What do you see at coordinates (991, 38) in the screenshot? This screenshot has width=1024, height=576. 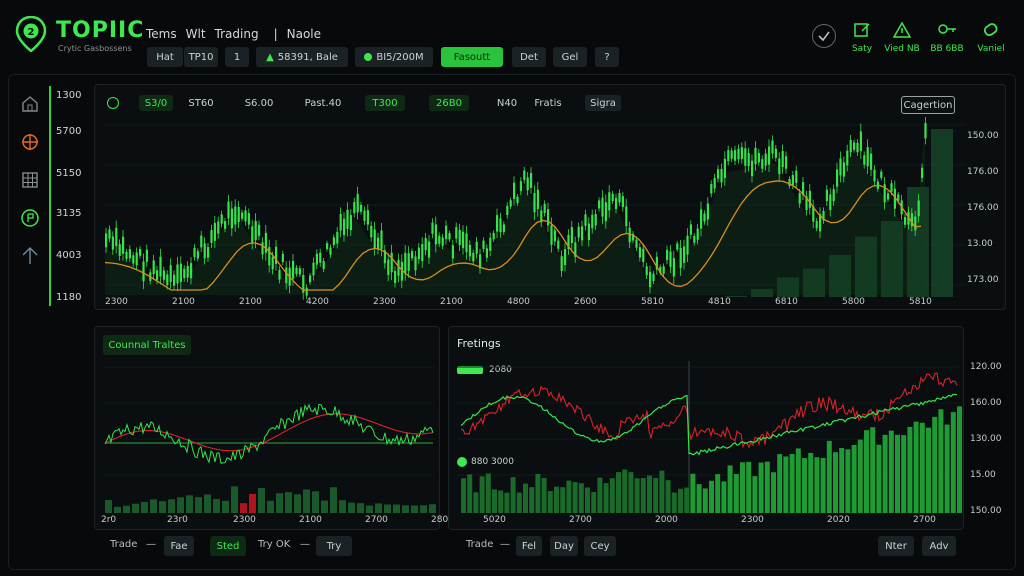 I see `vaniel-button: Vaniel` at bounding box center [991, 38].